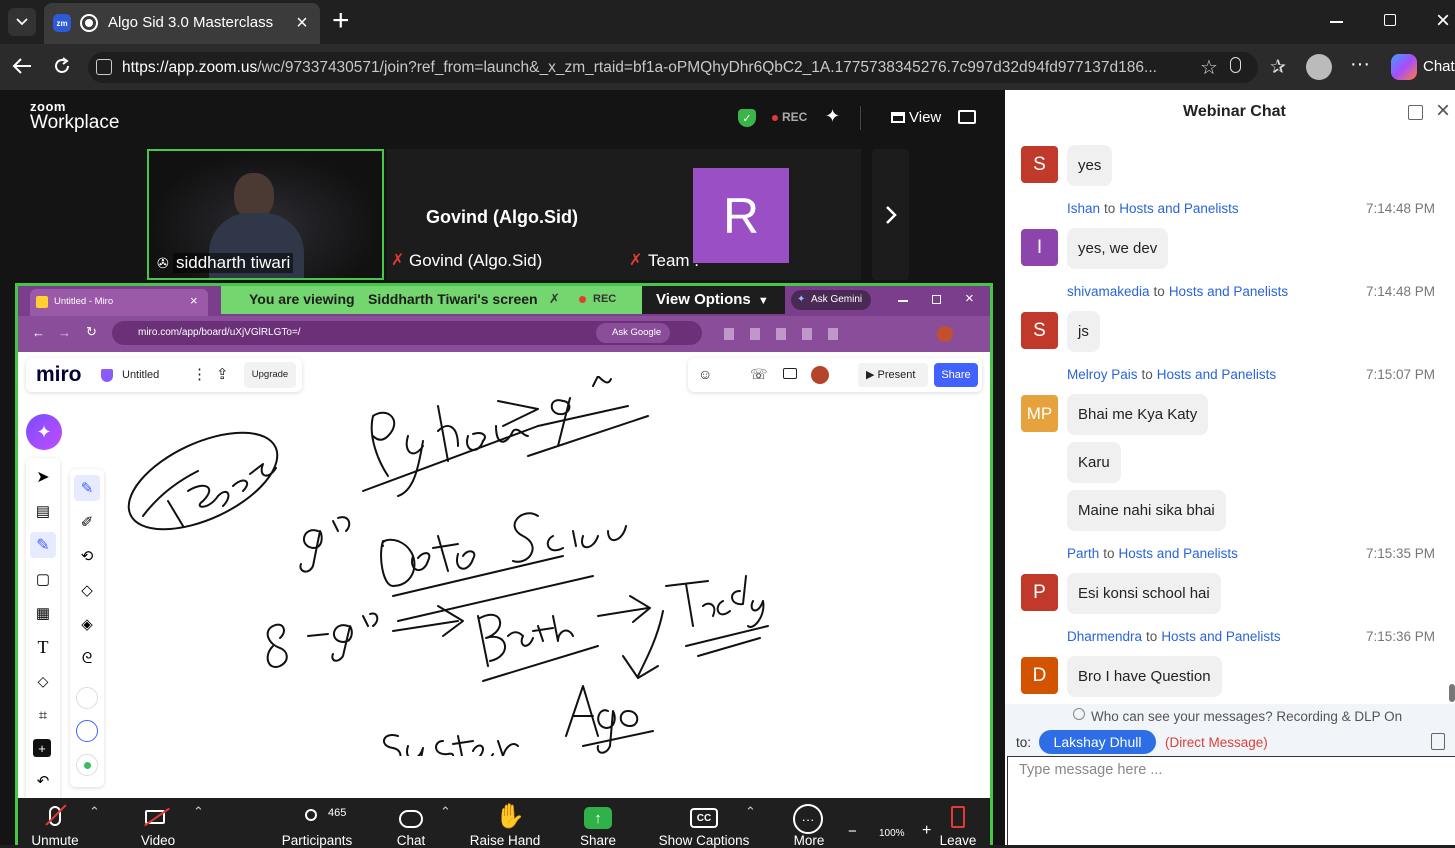 Image resolution: width=1455 pixels, height=848 pixels. Describe the element at coordinates (1360, 64) in the screenshot. I see `more-menu-icon: ···` at that location.